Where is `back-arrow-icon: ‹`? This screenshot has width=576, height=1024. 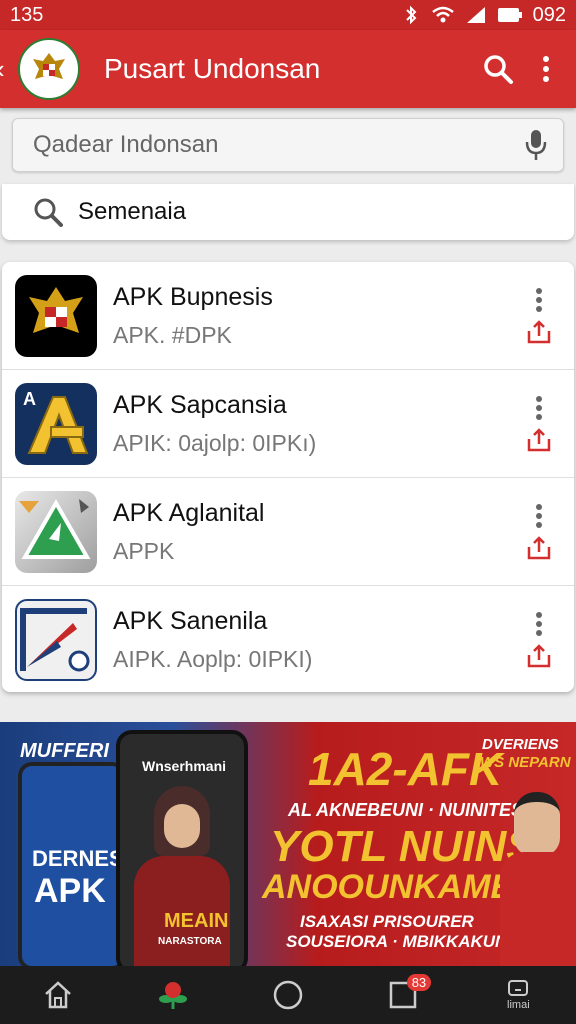
back-arrow-icon: ‹ is located at coordinates (6, 69).